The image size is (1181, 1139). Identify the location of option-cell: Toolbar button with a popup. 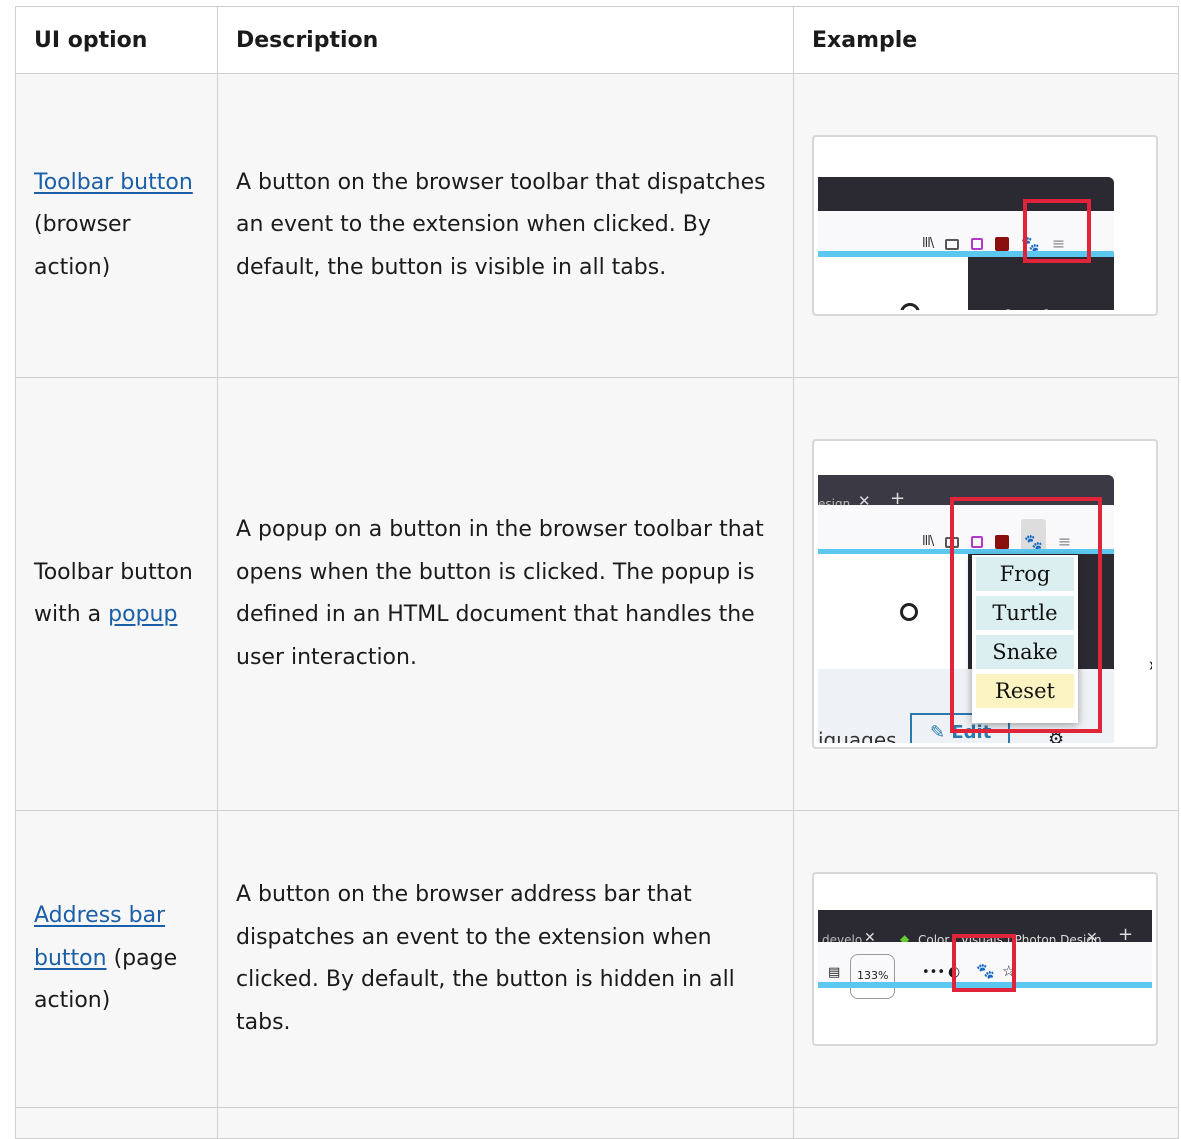
(116, 594).